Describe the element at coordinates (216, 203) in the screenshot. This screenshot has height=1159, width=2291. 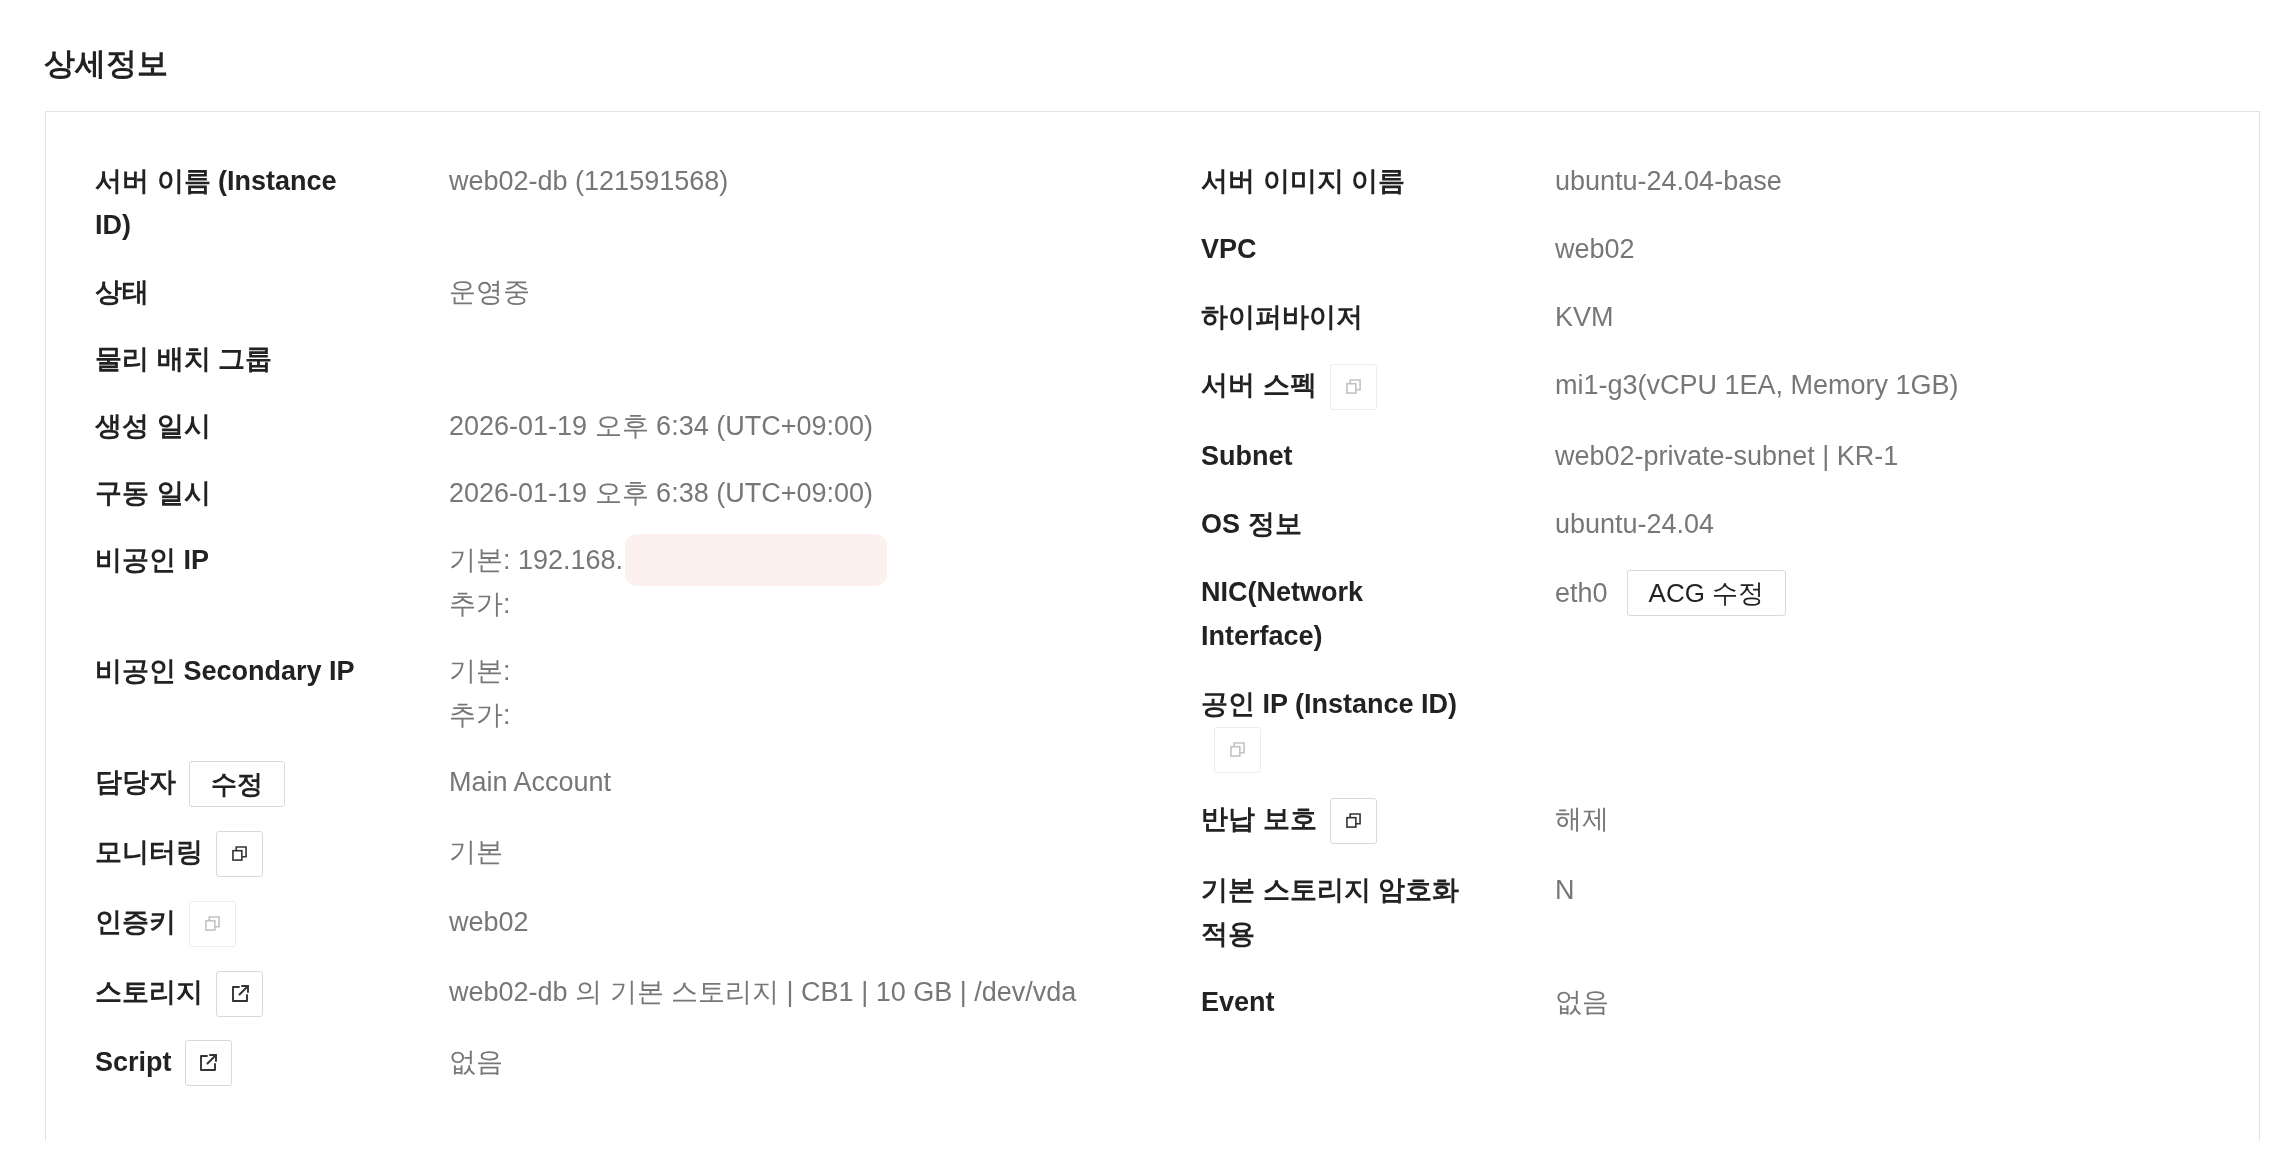
I see `field-label: 서버 이름 (Instance ID)` at that location.